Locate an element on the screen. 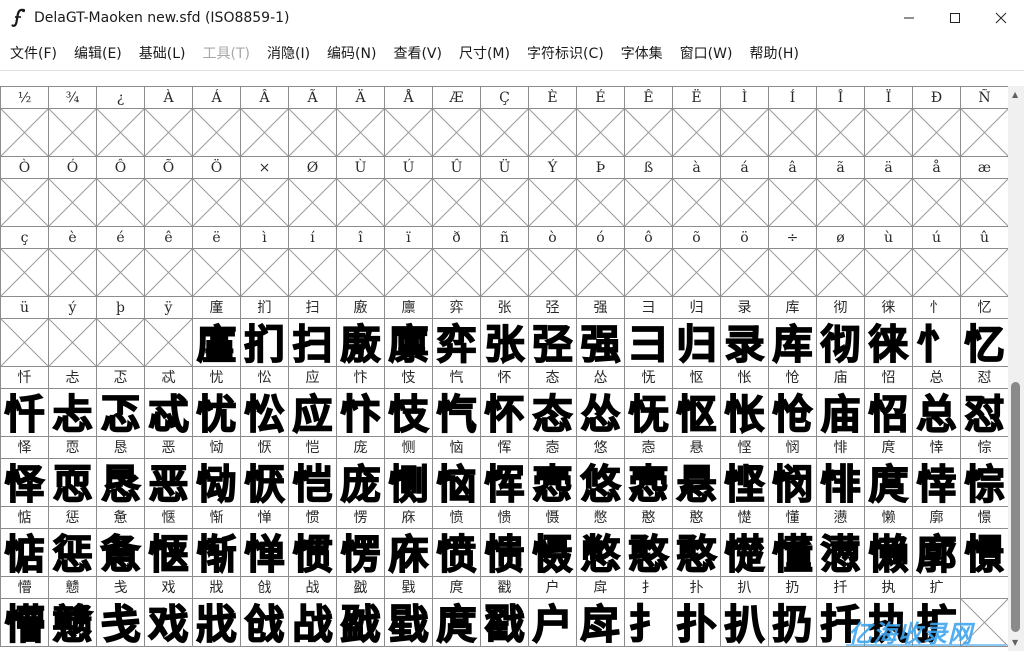 The image size is (1024, 651). glyph-slot: ¾ is located at coordinates (72, 121).